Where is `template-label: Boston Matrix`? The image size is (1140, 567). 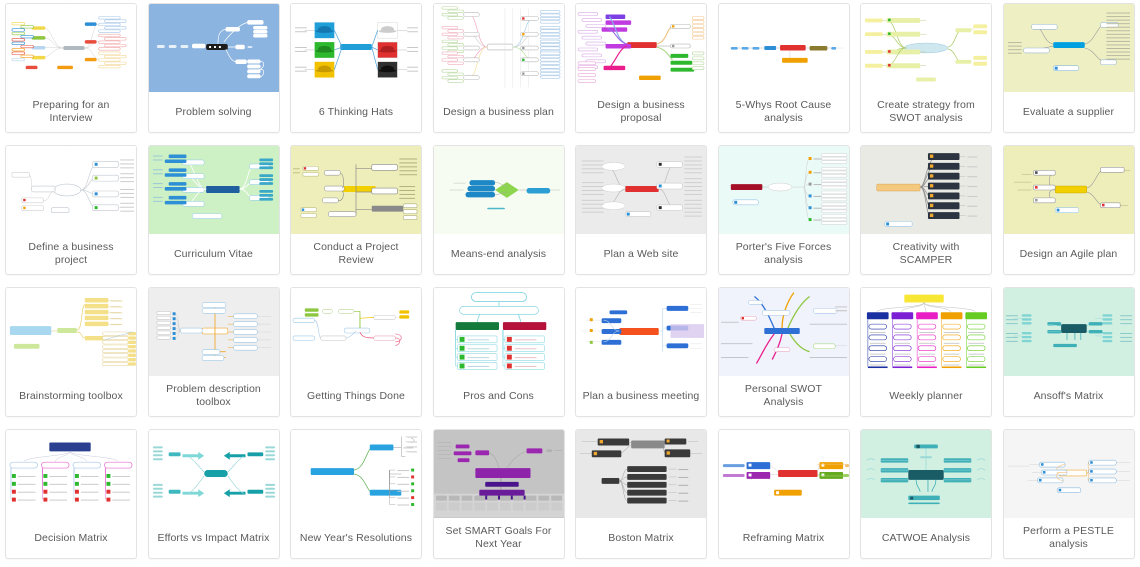
template-label: Boston Matrix is located at coordinates (641, 537).